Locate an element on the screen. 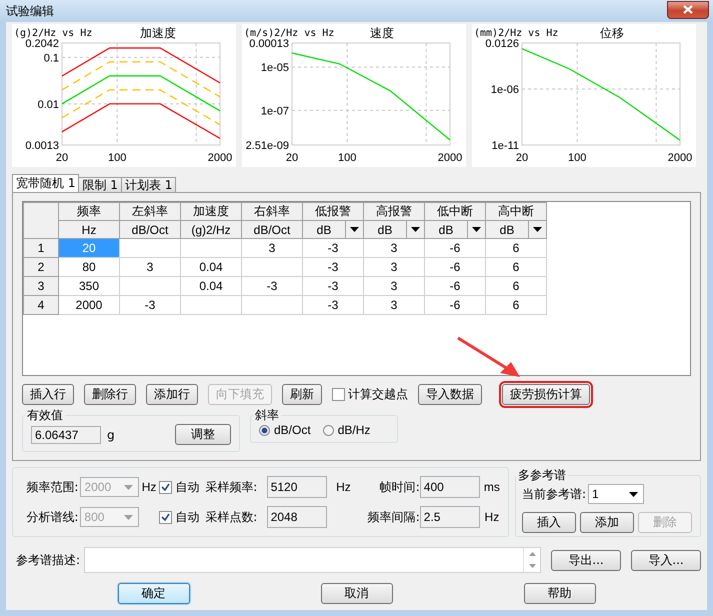  y-tick-label: 0.0013 is located at coordinates (42, 146).